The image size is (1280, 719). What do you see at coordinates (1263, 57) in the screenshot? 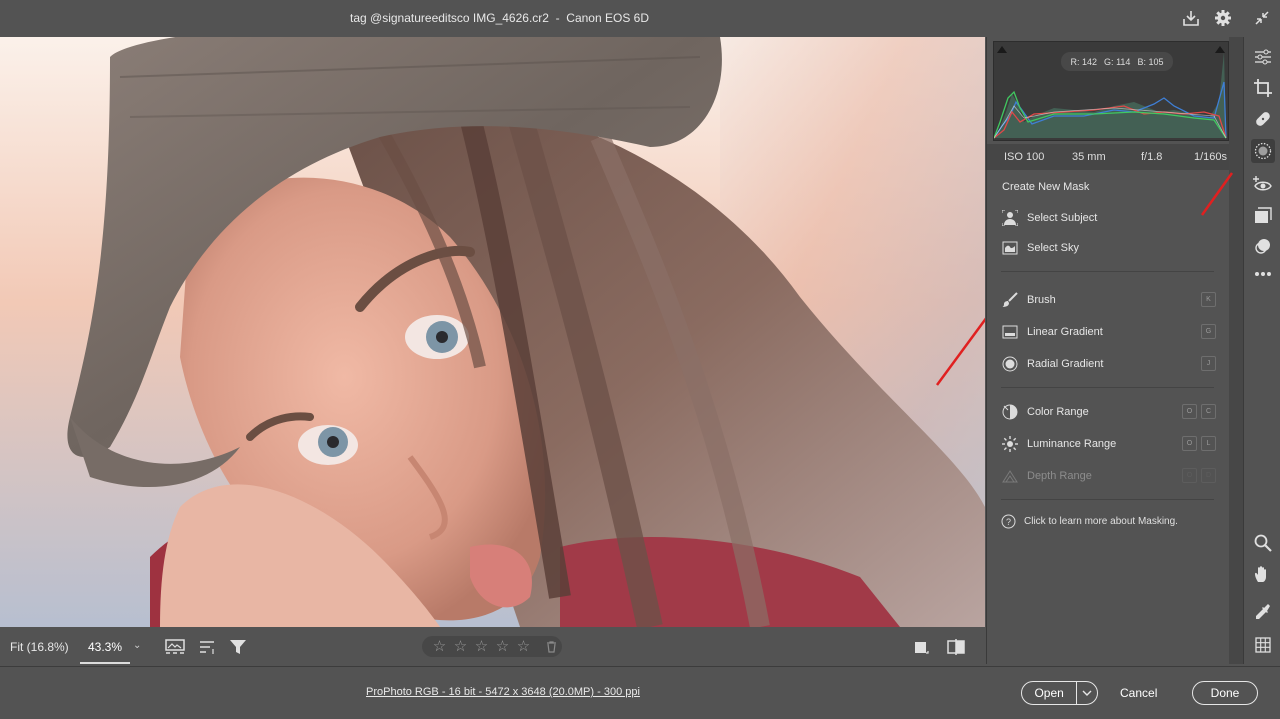
I see `edit-sliders-icon` at bounding box center [1263, 57].